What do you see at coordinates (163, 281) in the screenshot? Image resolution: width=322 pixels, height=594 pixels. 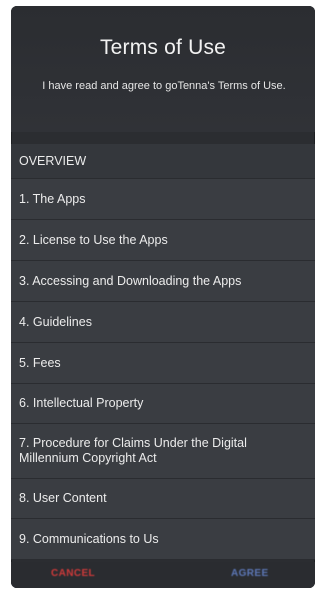 I see `section-accessing-downloading: 3. Accessing and Downloading the Apps` at bounding box center [163, 281].